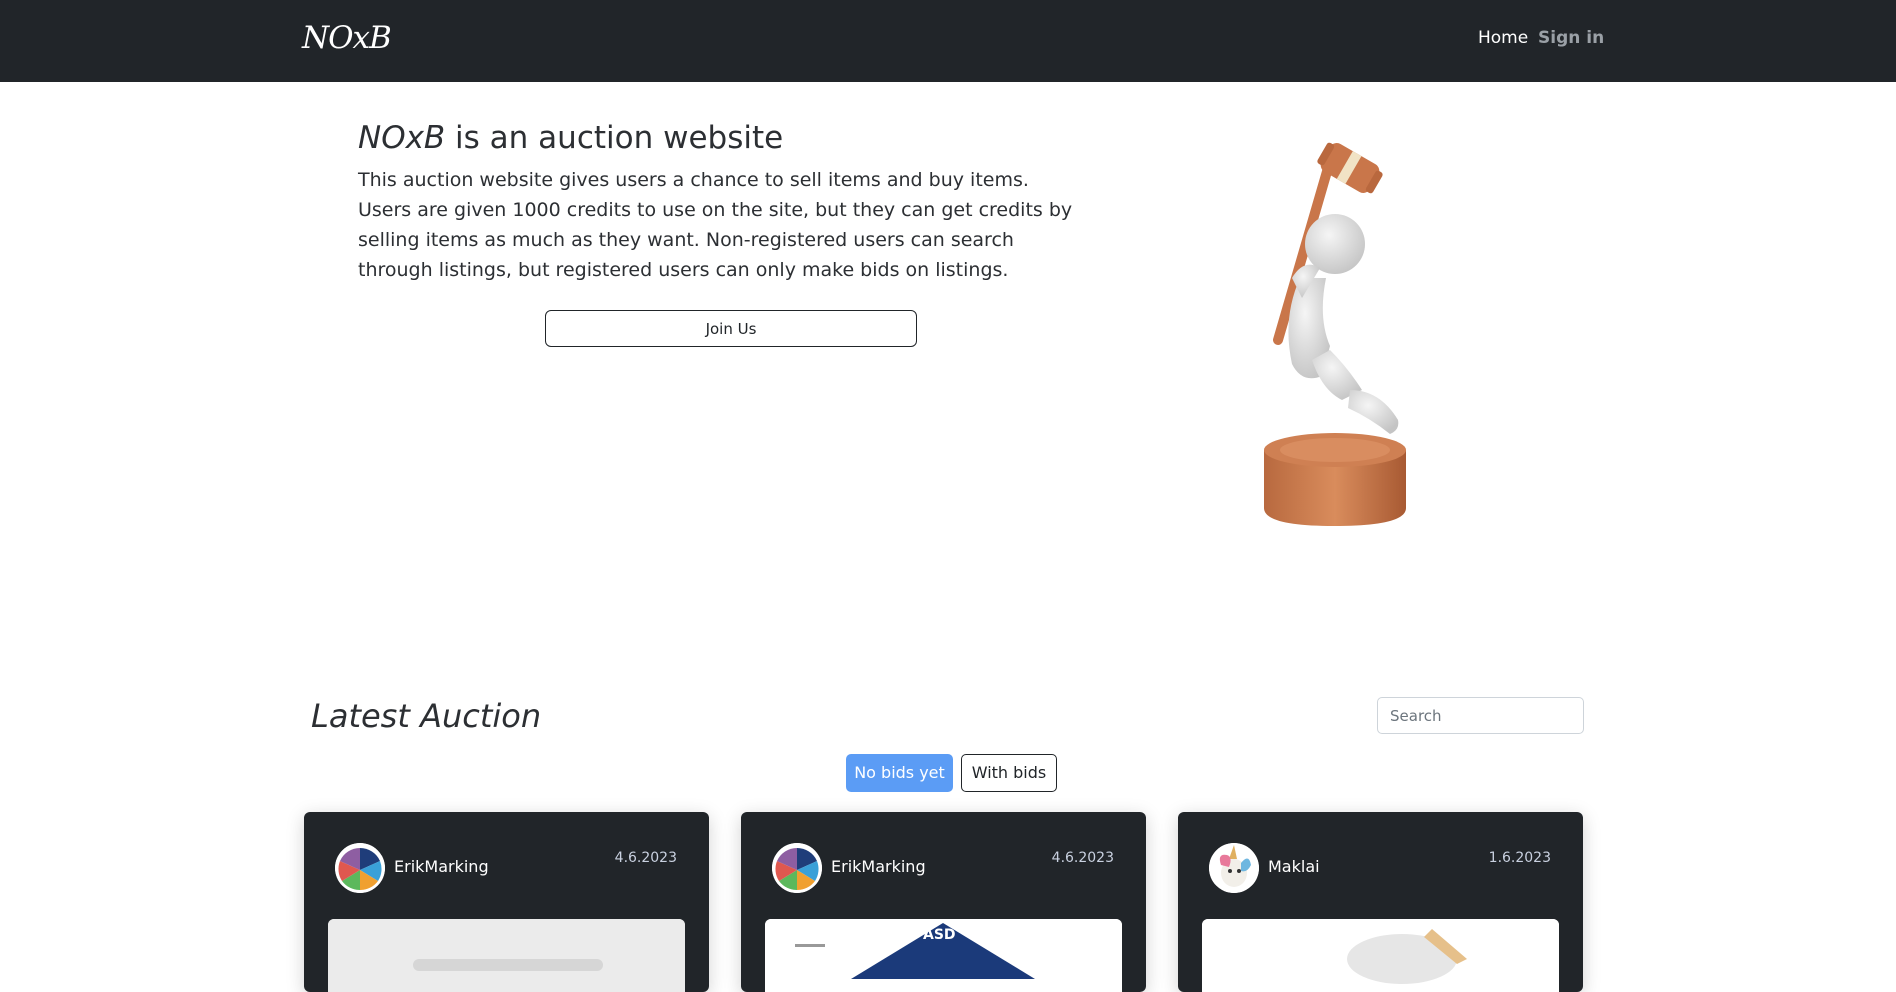  I want to click on auction-card: Maklai 1.6.2023, so click(1380, 902).